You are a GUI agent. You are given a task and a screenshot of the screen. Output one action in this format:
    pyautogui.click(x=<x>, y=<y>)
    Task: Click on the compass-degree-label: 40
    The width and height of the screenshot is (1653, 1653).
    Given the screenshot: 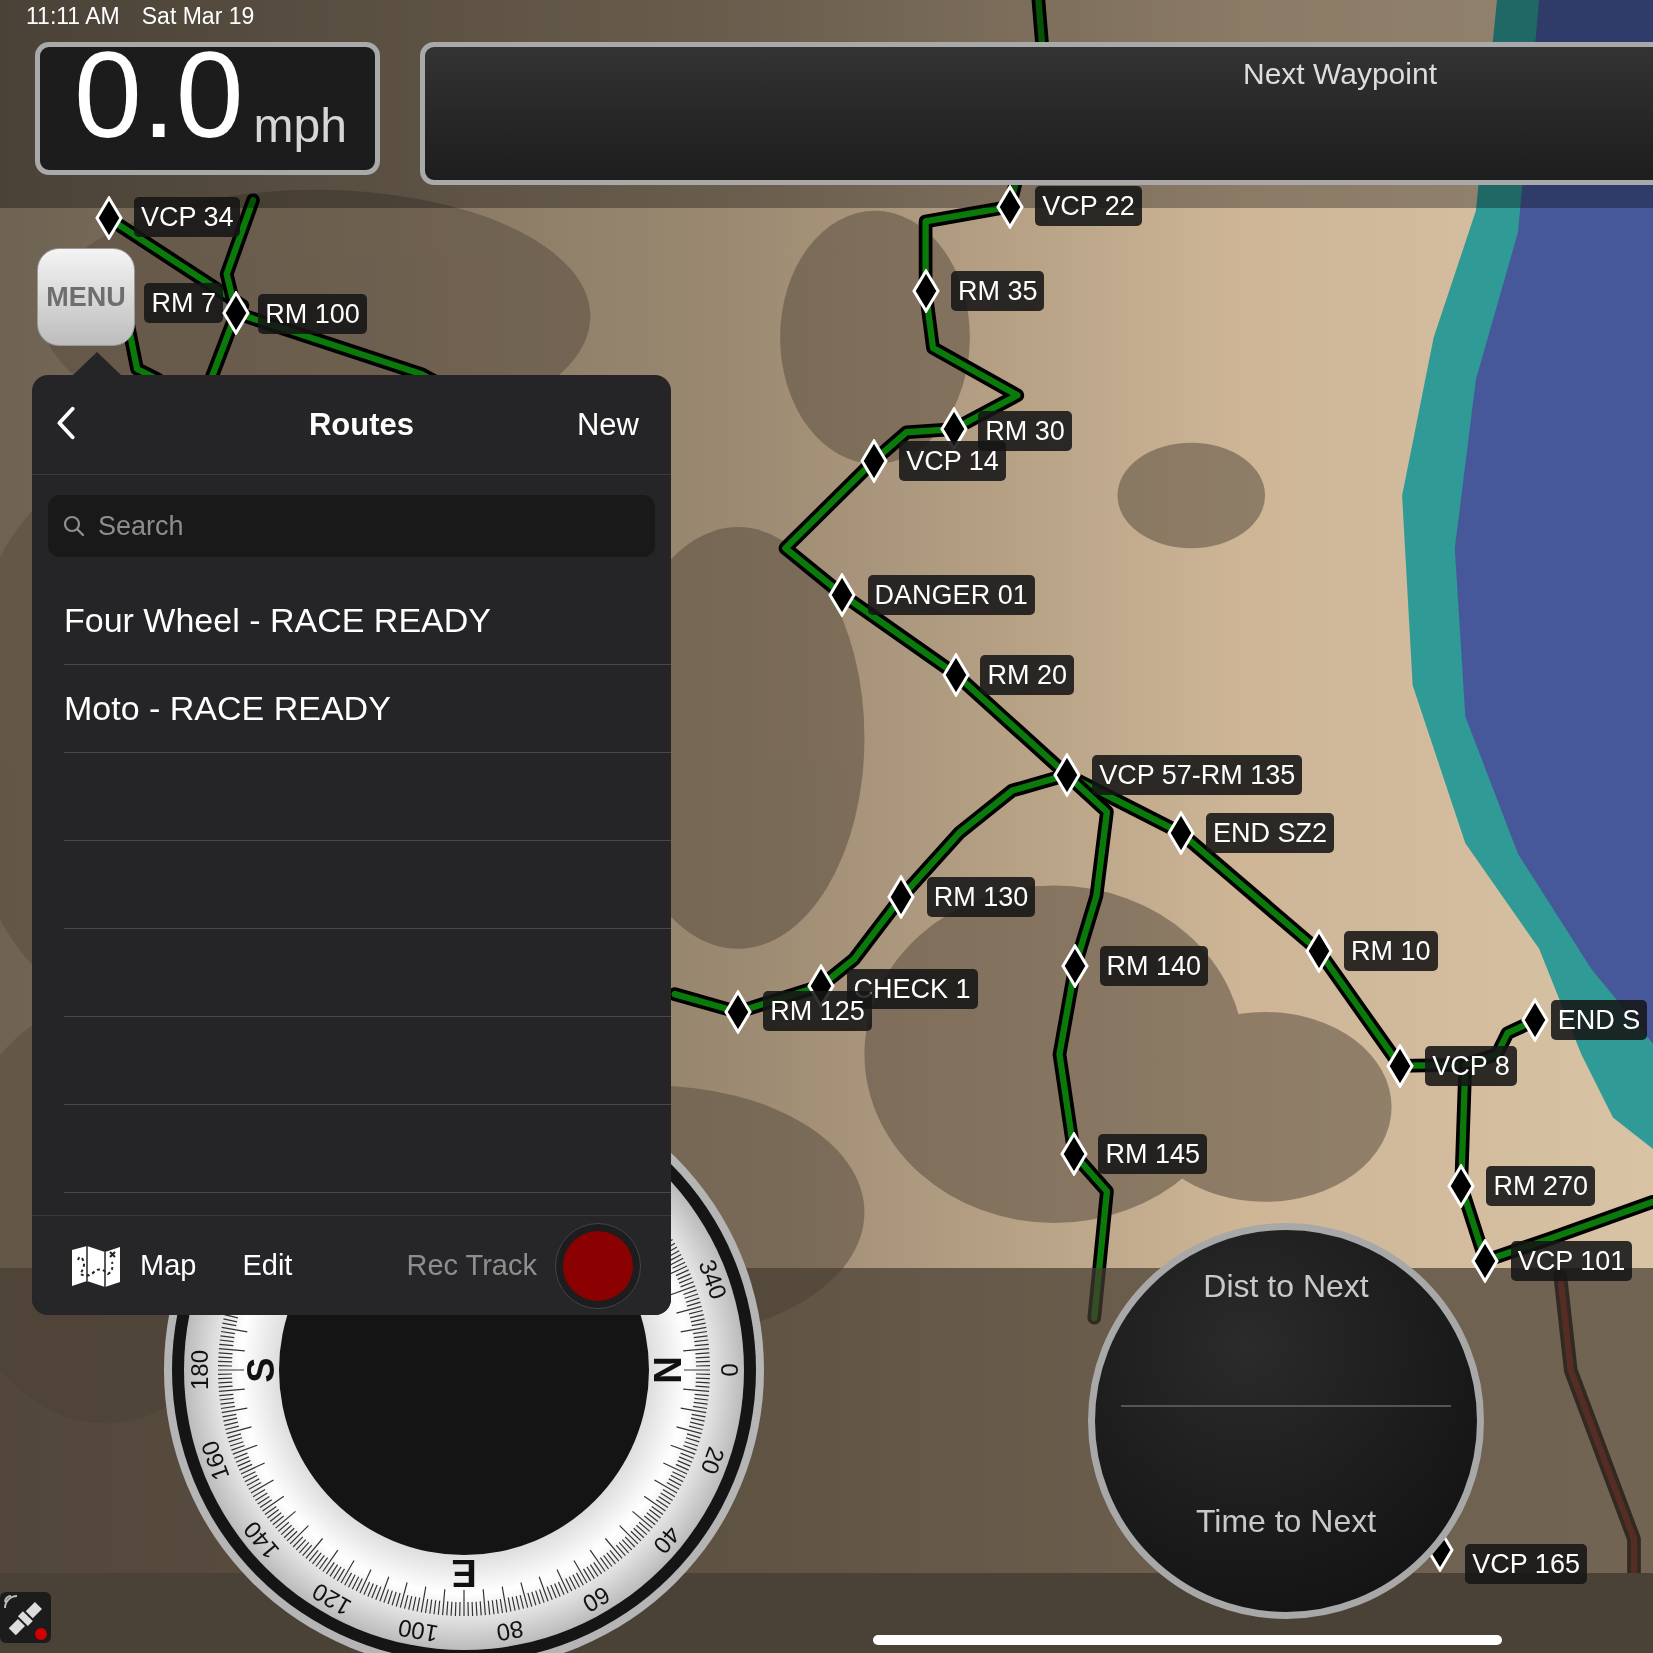 What is the action you would take?
    pyautogui.click(x=667, y=1540)
    